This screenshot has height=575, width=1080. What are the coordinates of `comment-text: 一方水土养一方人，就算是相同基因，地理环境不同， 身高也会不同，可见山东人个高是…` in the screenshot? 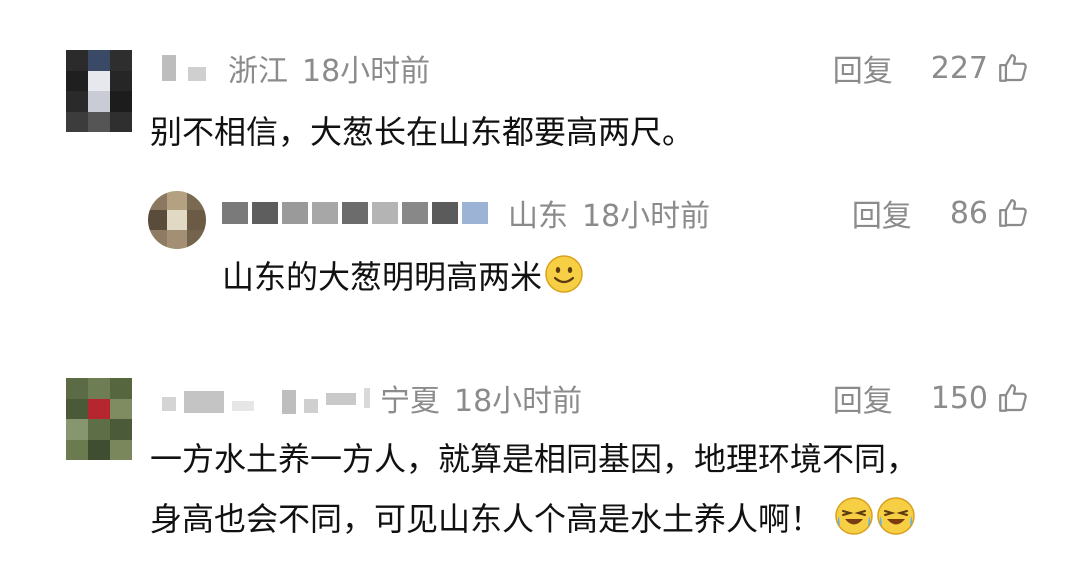 It's located at (534, 489).